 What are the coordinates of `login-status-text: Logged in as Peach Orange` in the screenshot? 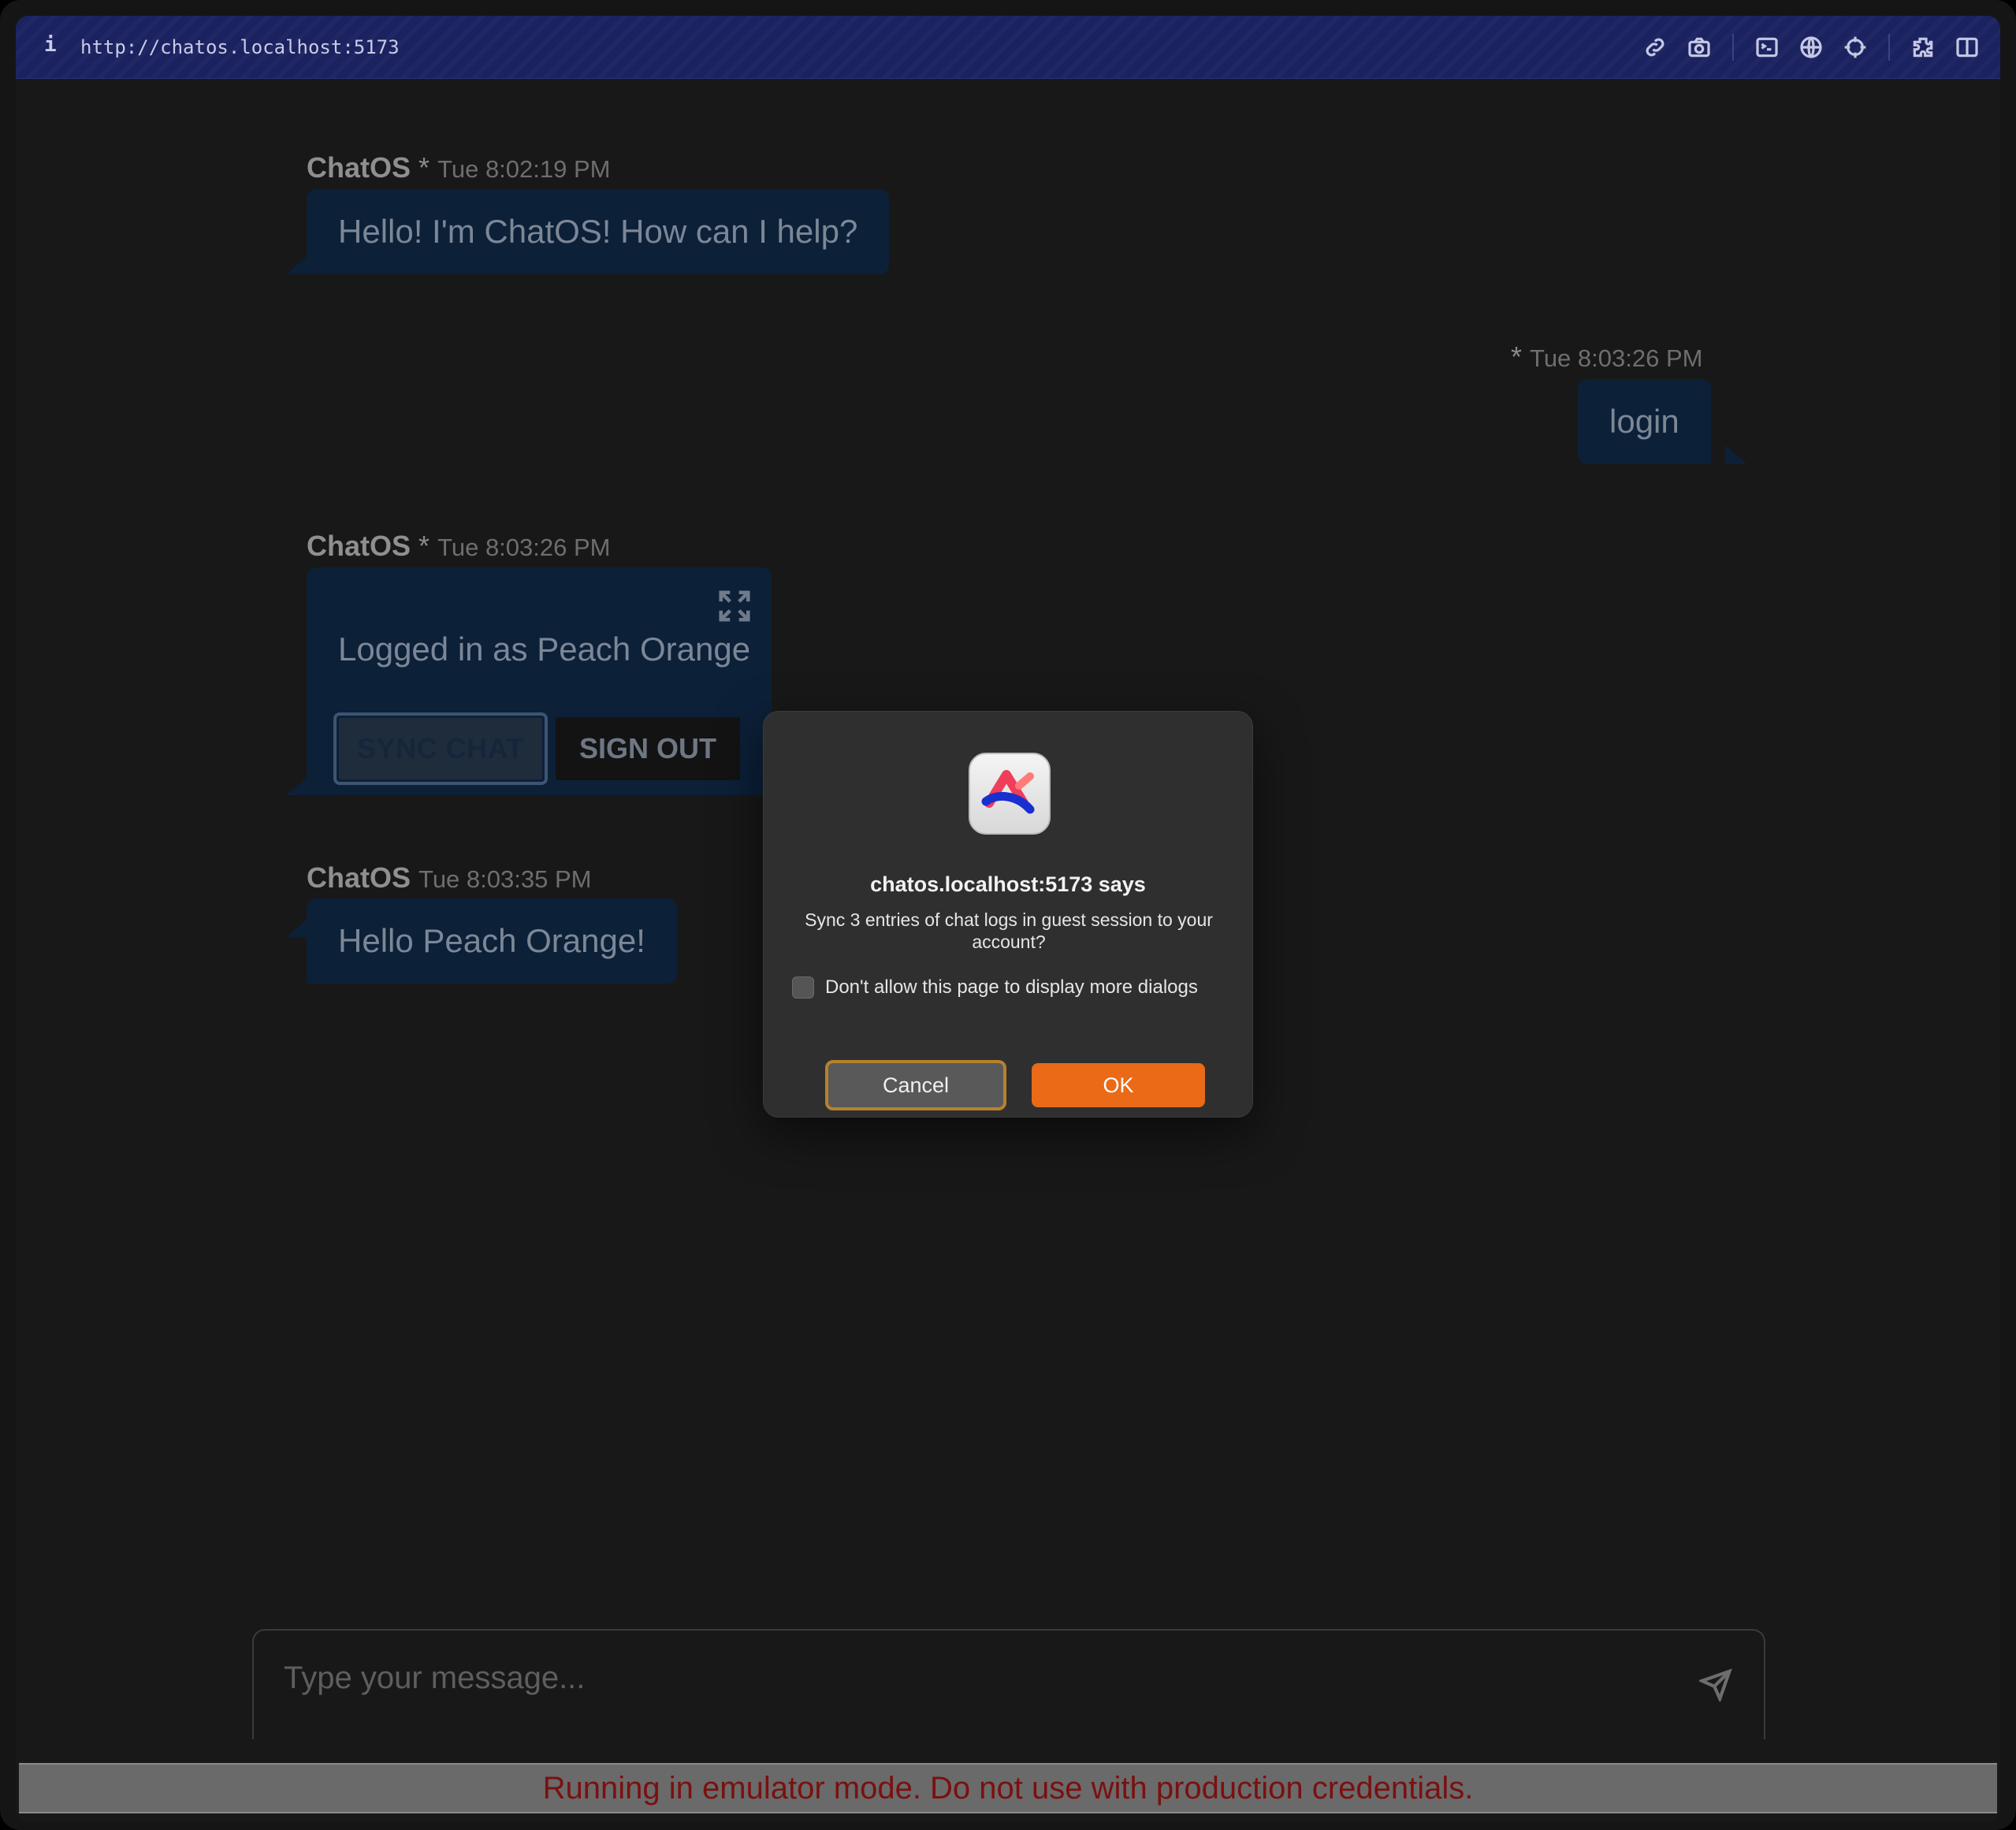 It's located at (544, 649).